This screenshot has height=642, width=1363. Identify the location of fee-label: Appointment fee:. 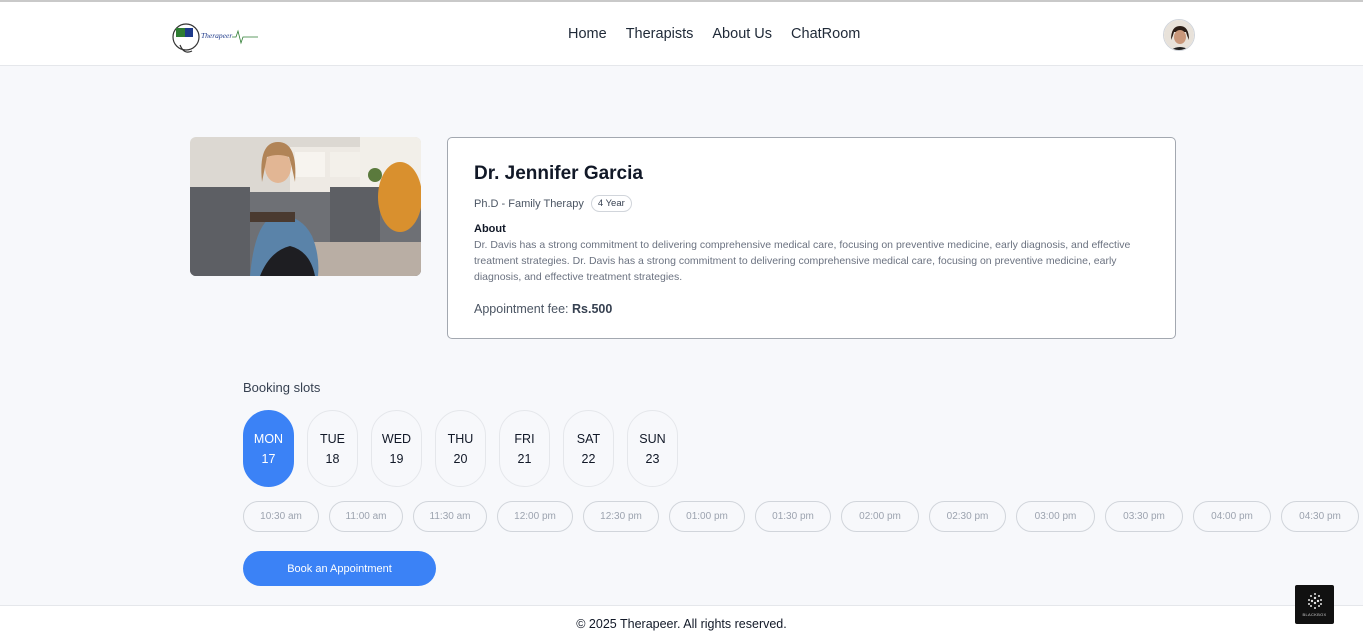
(521, 309).